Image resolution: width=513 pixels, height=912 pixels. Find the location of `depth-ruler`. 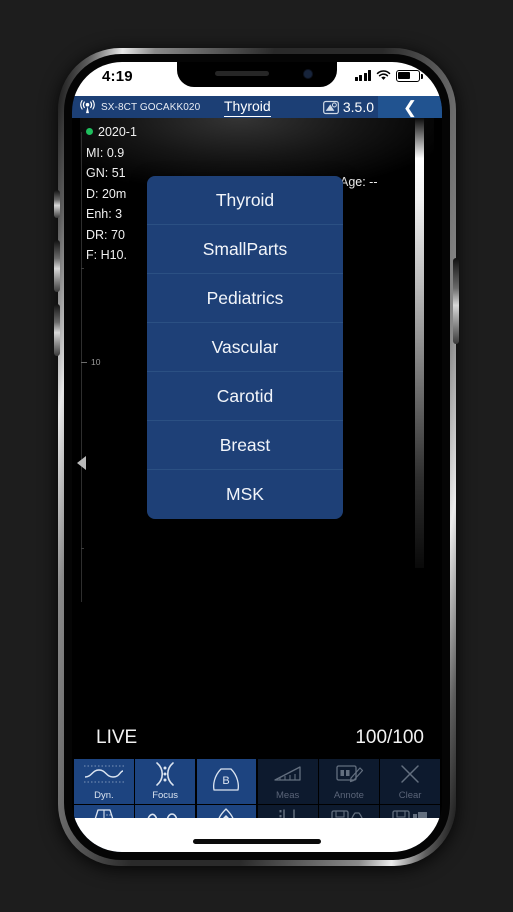

depth-ruler is located at coordinates (81, 367).